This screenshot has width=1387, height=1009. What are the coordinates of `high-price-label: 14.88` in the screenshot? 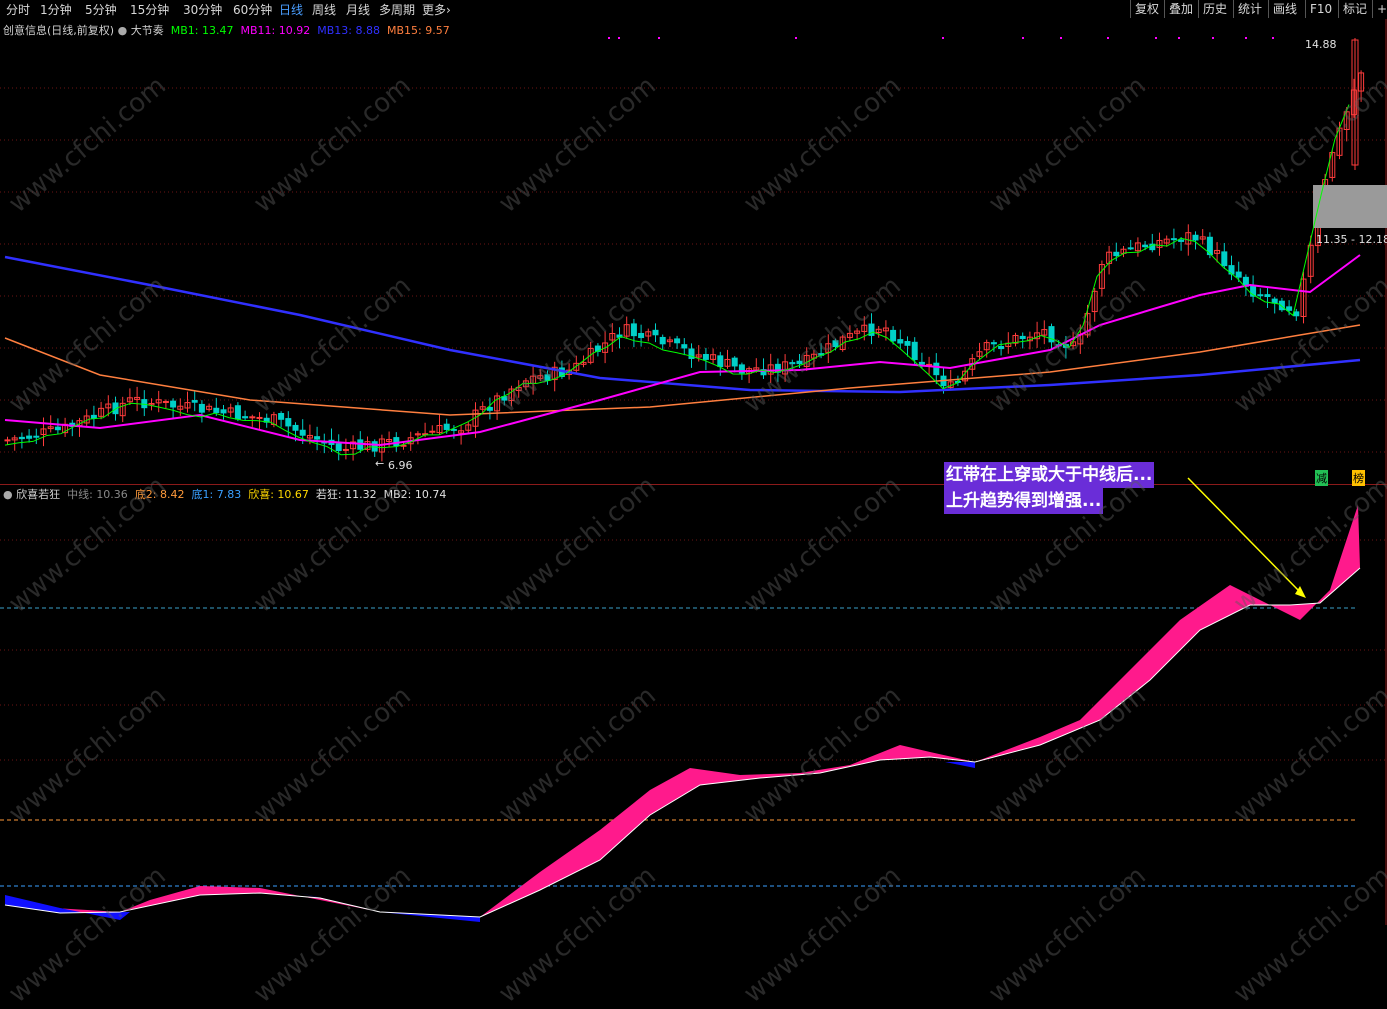 It's located at (1321, 44).